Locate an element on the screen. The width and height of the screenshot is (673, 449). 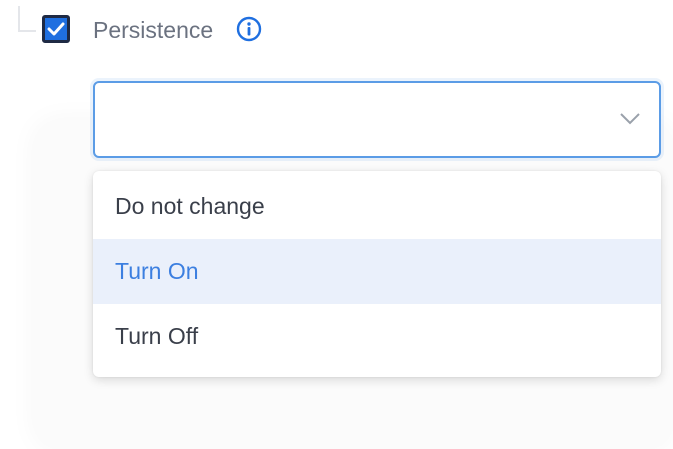
check-icon is located at coordinates (56, 29).